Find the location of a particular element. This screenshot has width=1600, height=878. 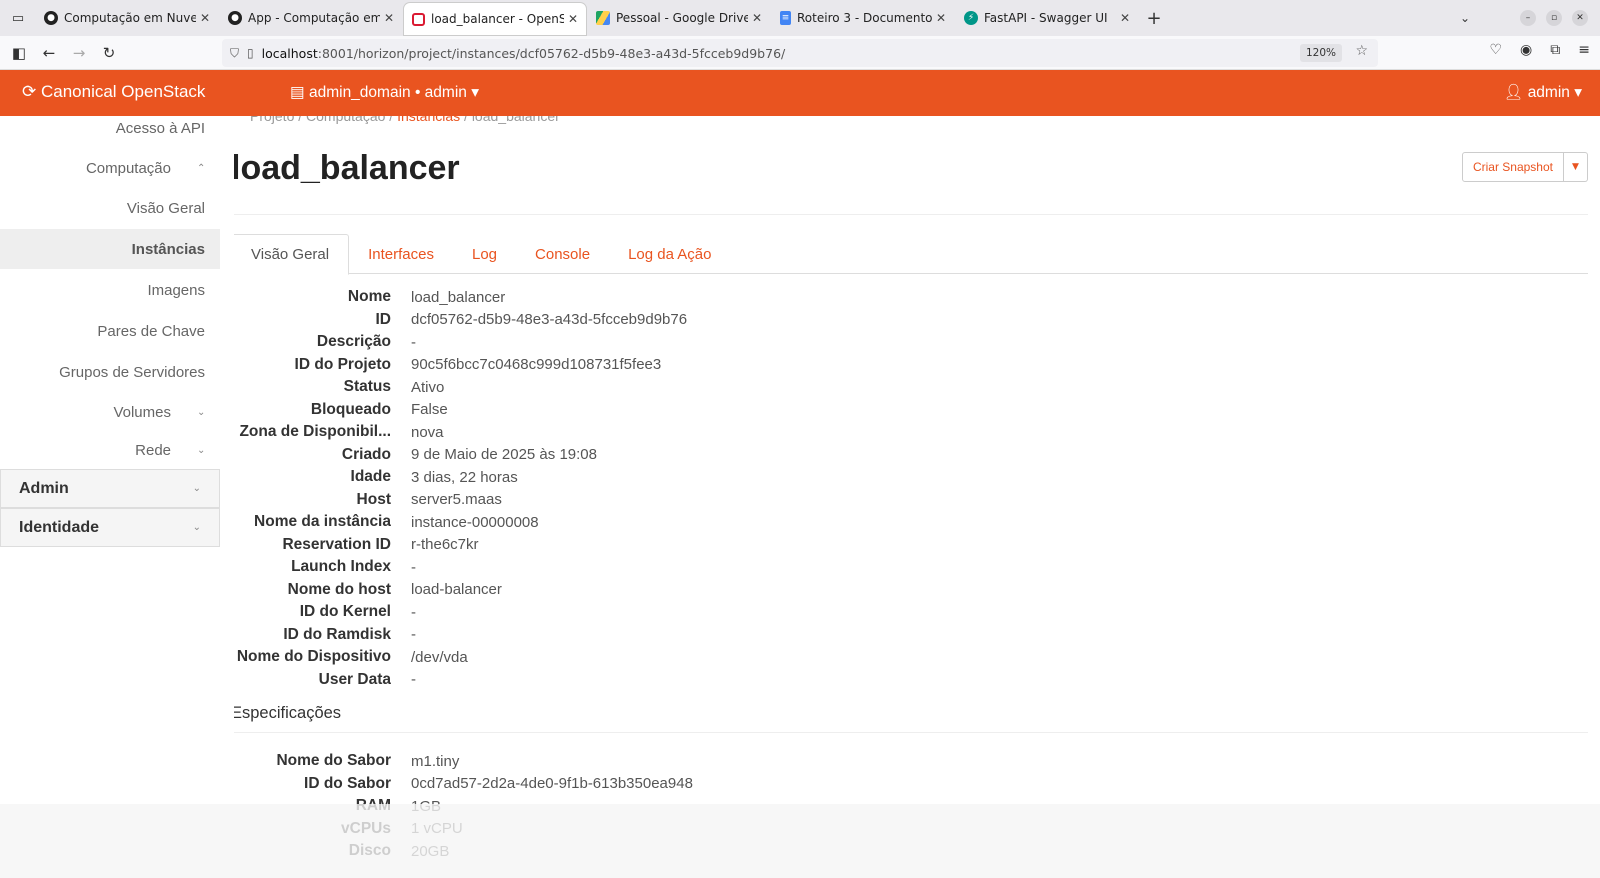

snapshot-button-group: Criar Snapshot ▼ is located at coordinates (1524, 167).